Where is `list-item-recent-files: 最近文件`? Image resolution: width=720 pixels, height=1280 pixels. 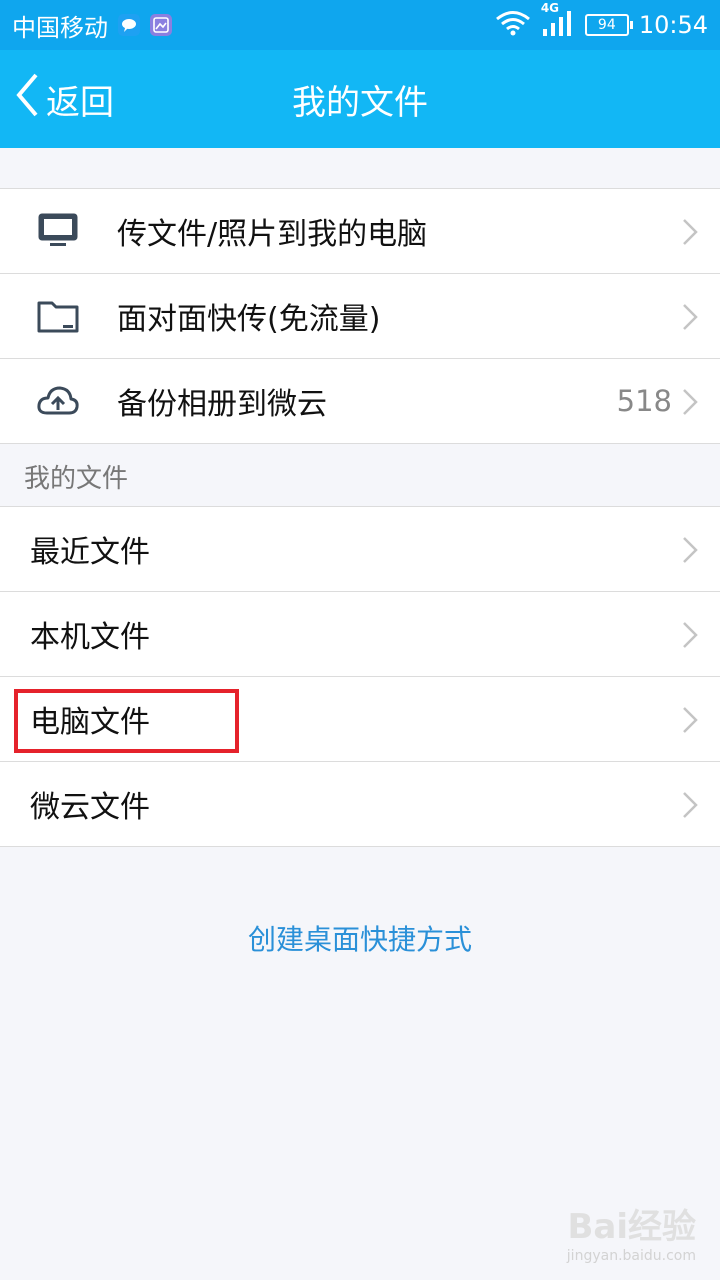
list-item-recent-files: 最近文件 is located at coordinates (360, 549).